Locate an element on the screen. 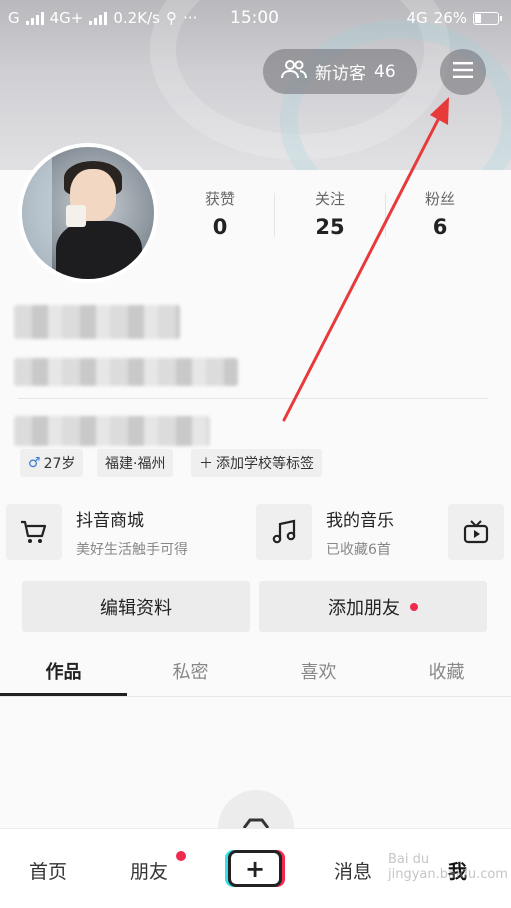  plus-icon: + is located at coordinates (255, 868).